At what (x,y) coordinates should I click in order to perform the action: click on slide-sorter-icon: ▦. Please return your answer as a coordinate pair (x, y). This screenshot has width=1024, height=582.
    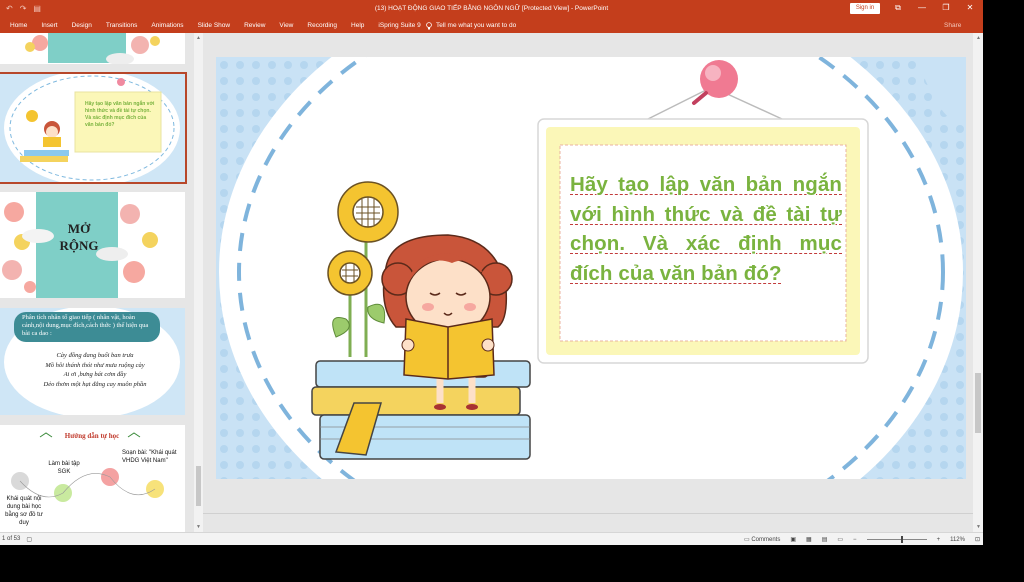
    Looking at the image, I should click on (809, 539).